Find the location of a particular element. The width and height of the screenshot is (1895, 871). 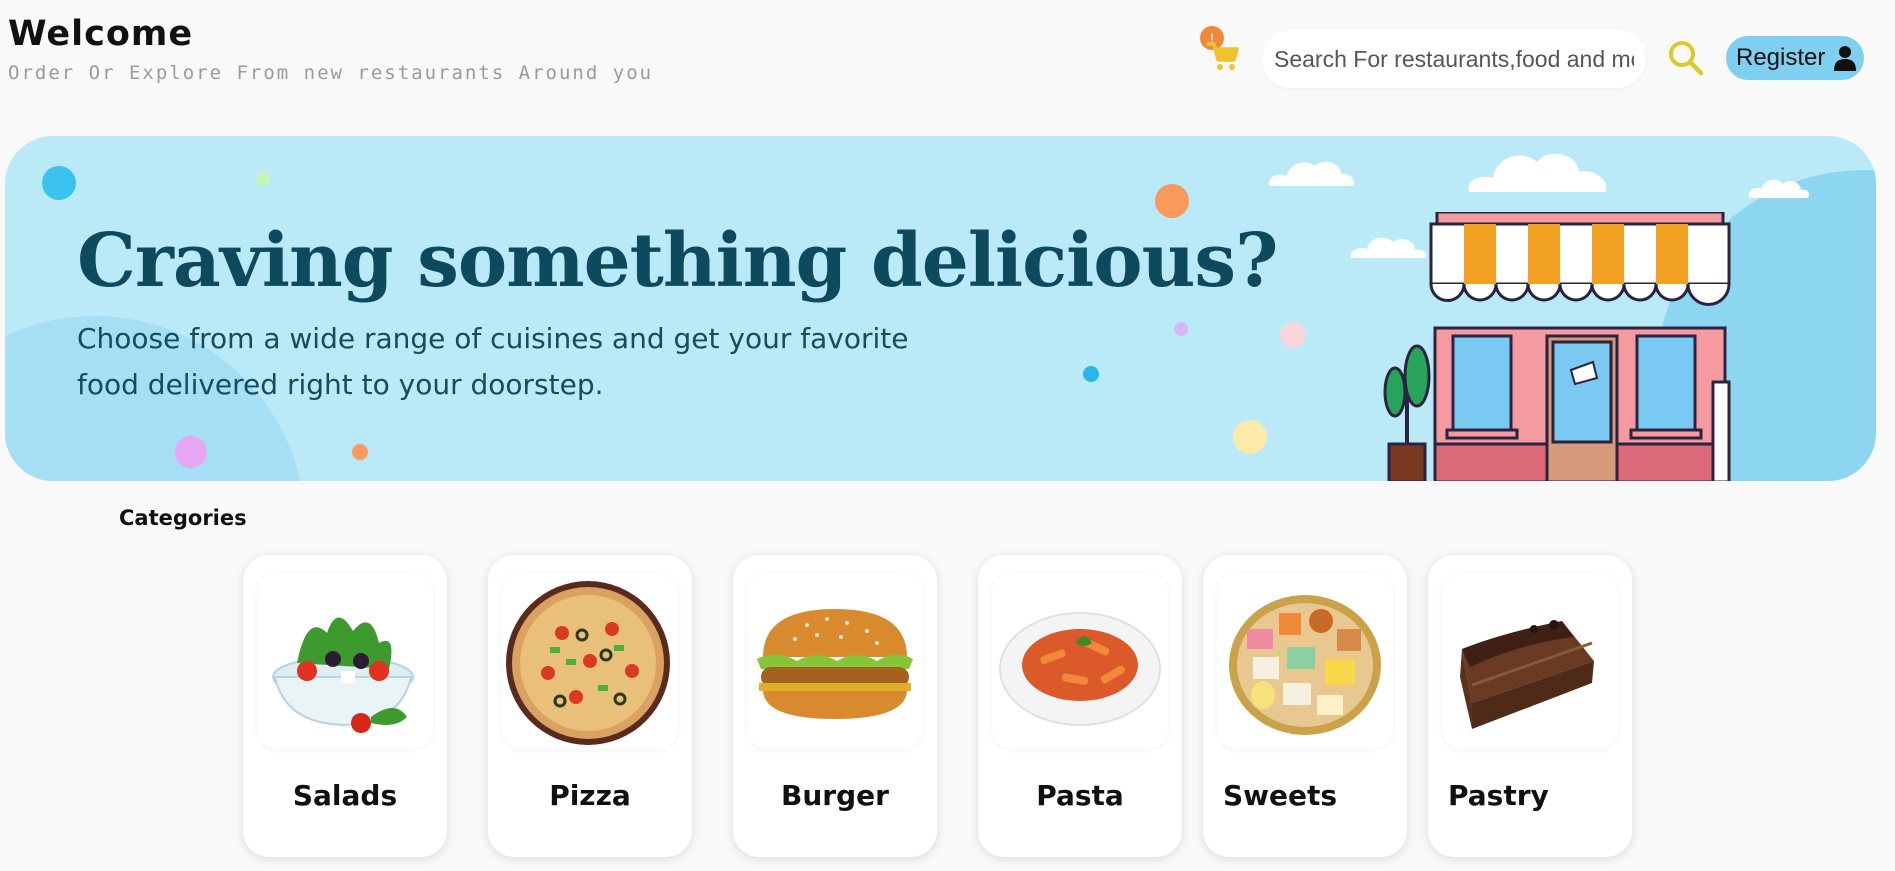

burger-image is located at coordinates (835, 661).